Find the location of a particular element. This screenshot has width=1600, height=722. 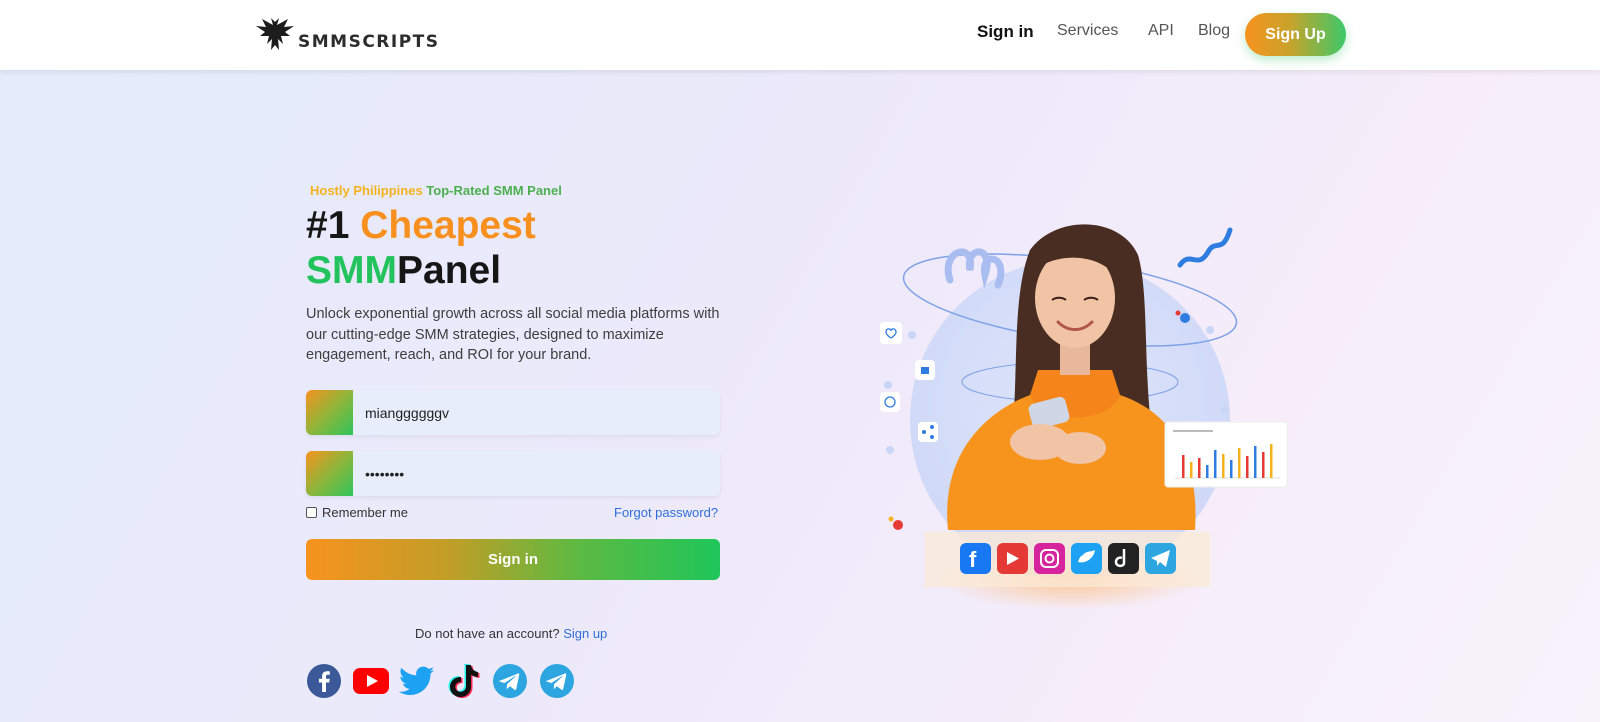

password-value: •••••••• is located at coordinates (384, 474).